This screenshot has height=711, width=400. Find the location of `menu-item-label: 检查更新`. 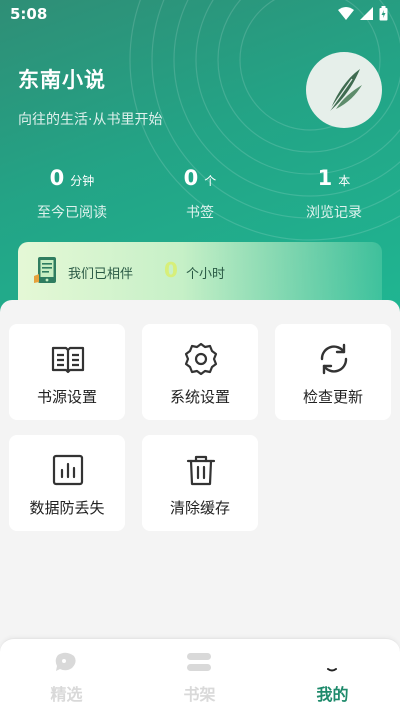

menu-item-label: 检查更新 is located at coordinates (332, 397).